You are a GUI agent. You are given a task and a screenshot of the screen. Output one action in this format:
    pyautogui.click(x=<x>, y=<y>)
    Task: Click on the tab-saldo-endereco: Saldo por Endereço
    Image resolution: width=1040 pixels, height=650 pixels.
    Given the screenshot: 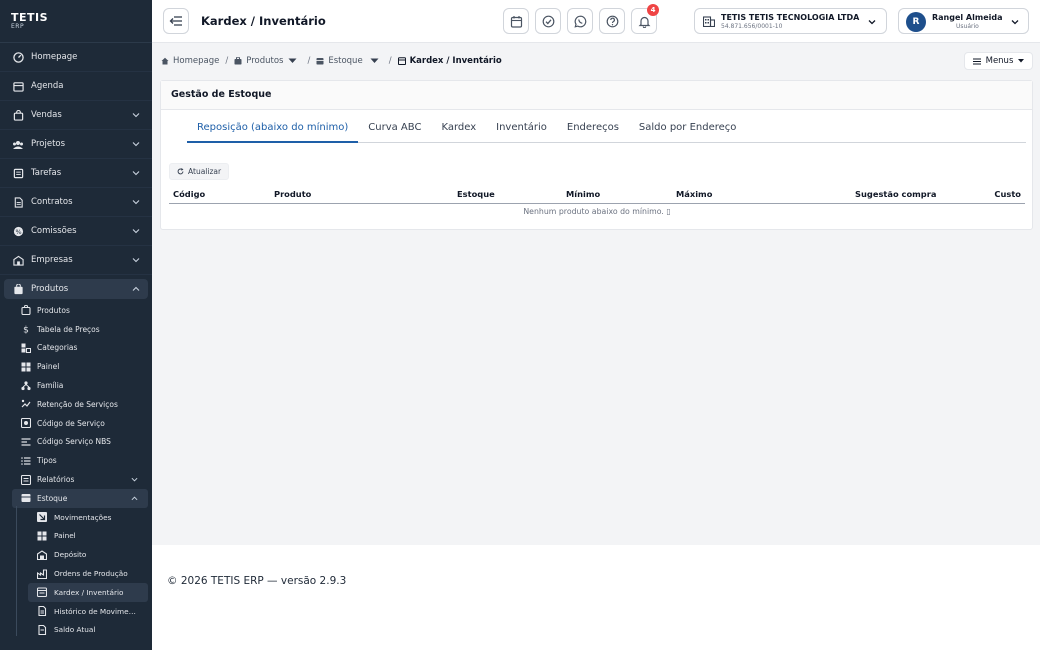 What is the action you would take?
    pyautogui.click(x=687, y=131)
    